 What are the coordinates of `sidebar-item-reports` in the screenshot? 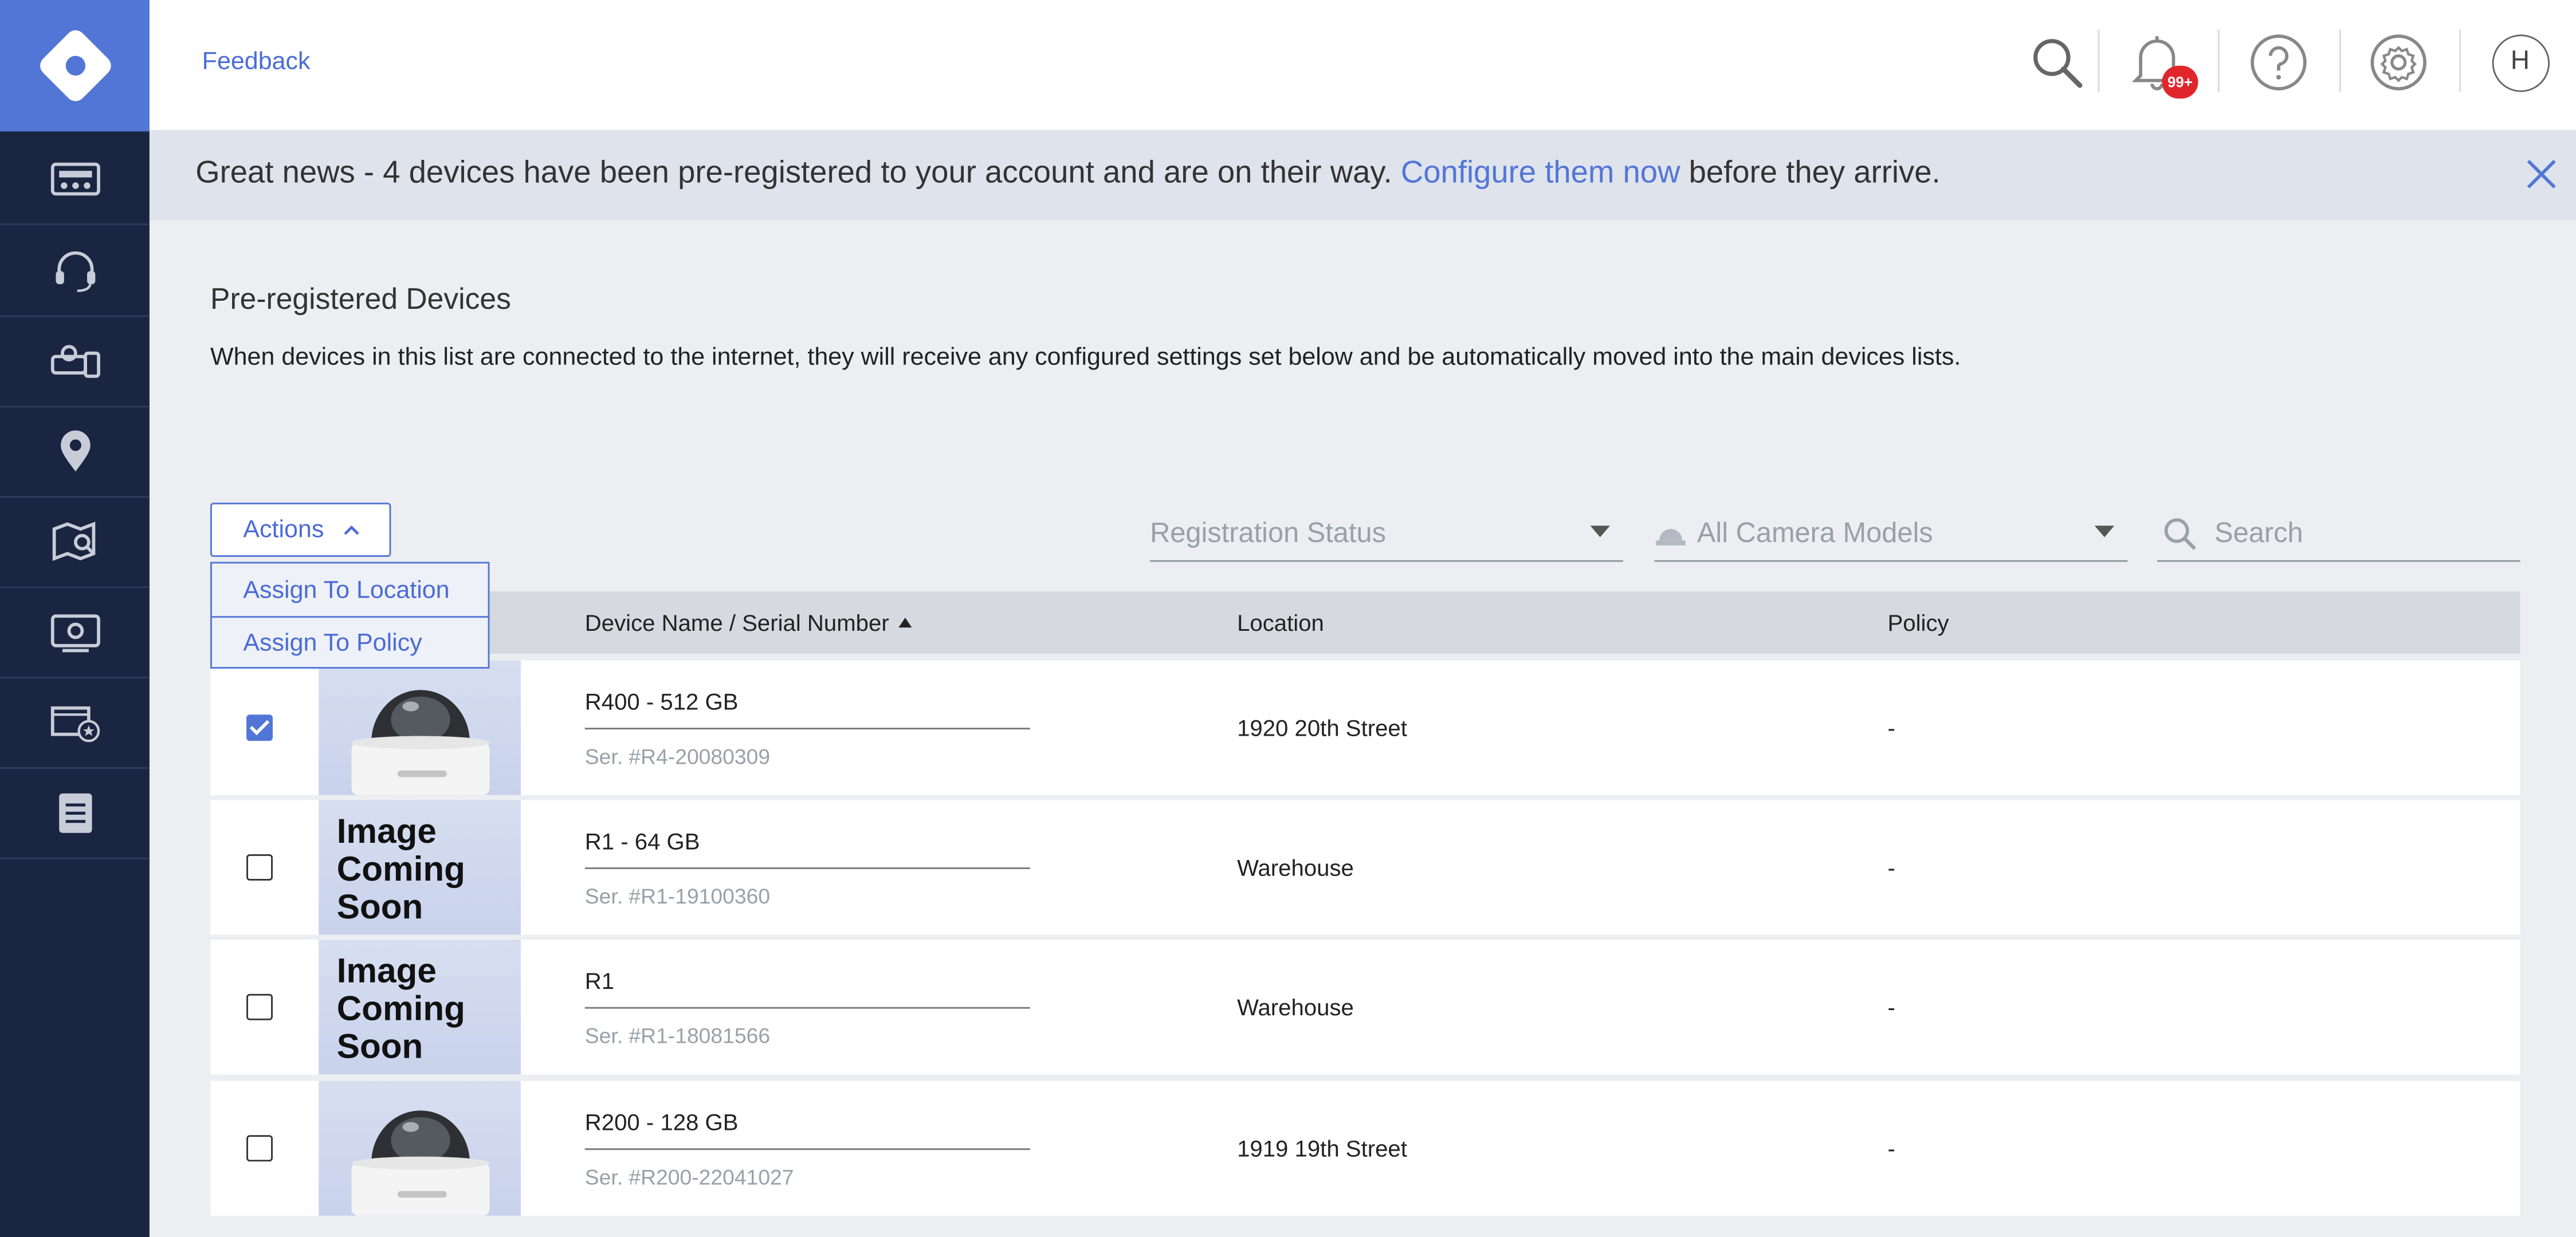 It's located at (75, 813).